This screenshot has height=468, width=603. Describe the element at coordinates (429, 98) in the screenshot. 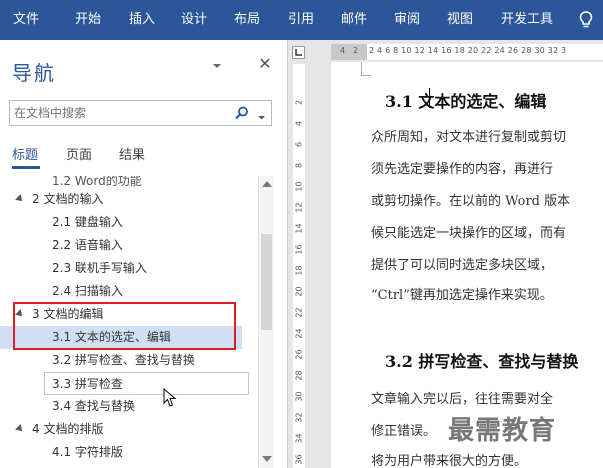

I see `text-cursor` at that location.